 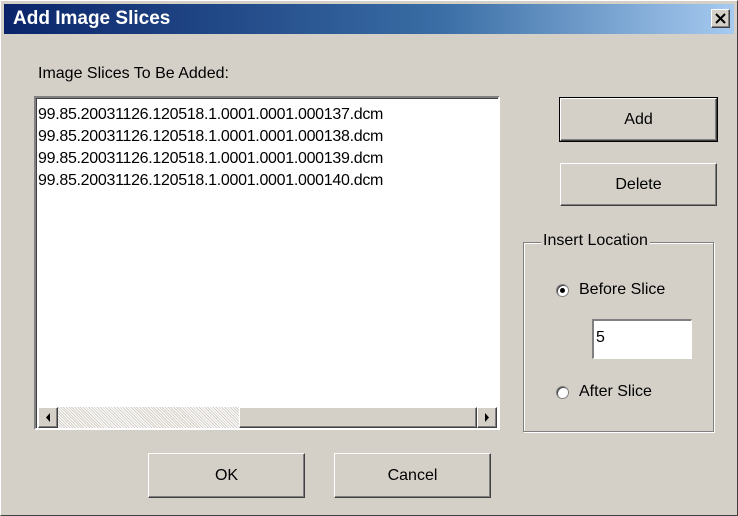 What do you see at coordinates (92, 18) in the screenshot?
I see `window-title: Add Image Slices` at bounding box center [92, 18].